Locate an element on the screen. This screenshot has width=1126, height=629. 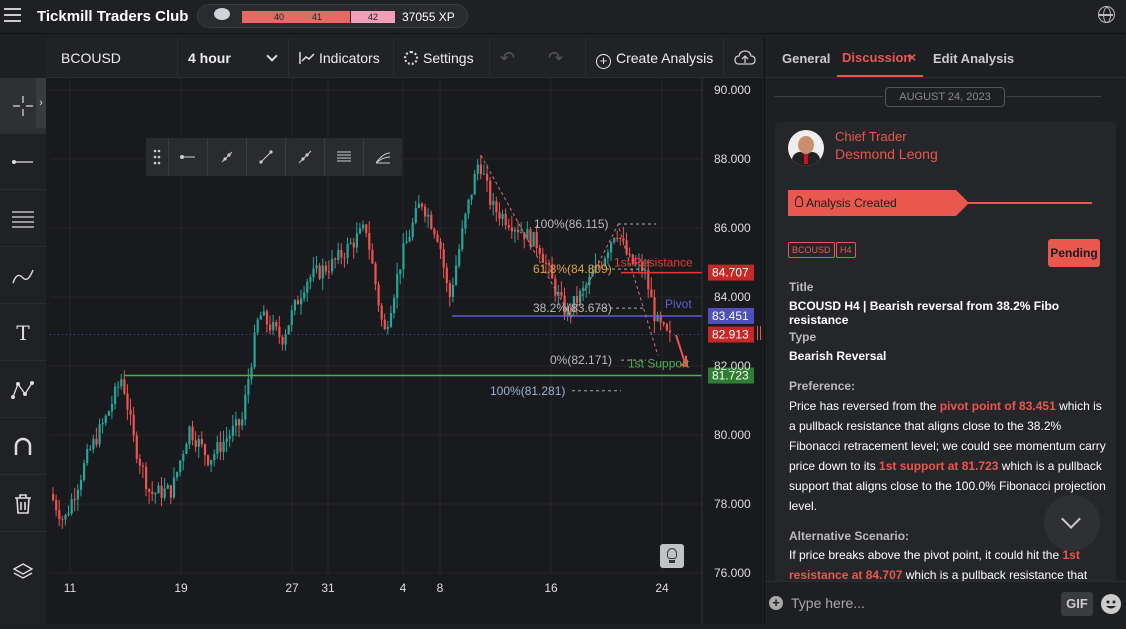
globe-icon is located at coordinates (1106, 14).